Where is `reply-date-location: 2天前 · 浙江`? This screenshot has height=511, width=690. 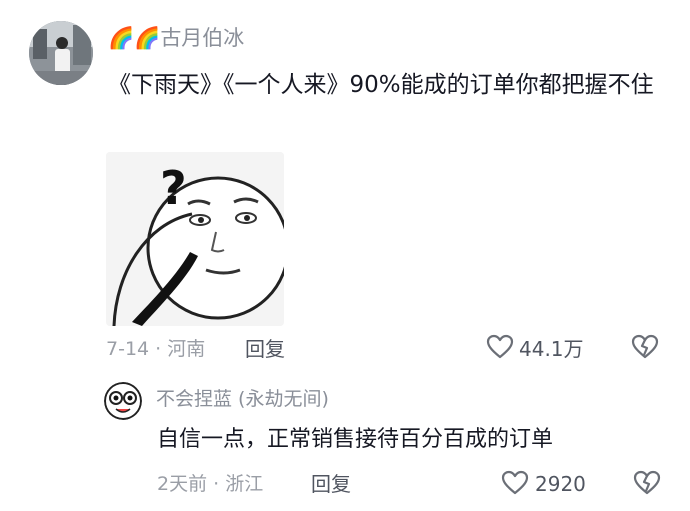 reply-date-location: 2天前 · 浙江 is located at coordinates (210, 484).